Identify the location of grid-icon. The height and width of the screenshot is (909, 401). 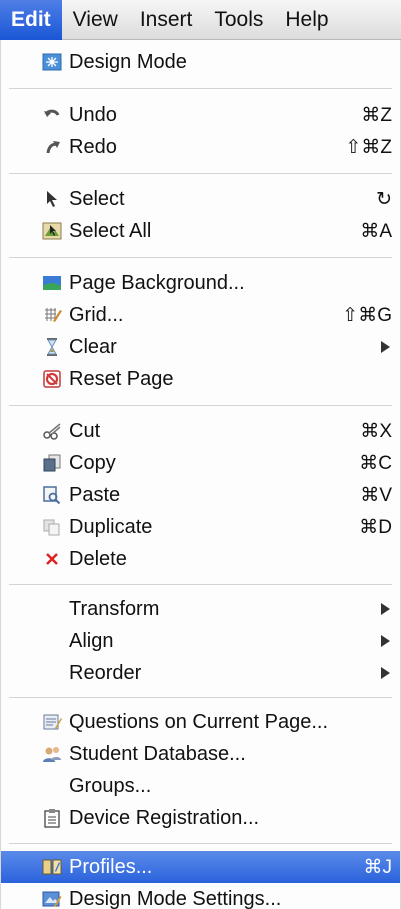
(52, 315).